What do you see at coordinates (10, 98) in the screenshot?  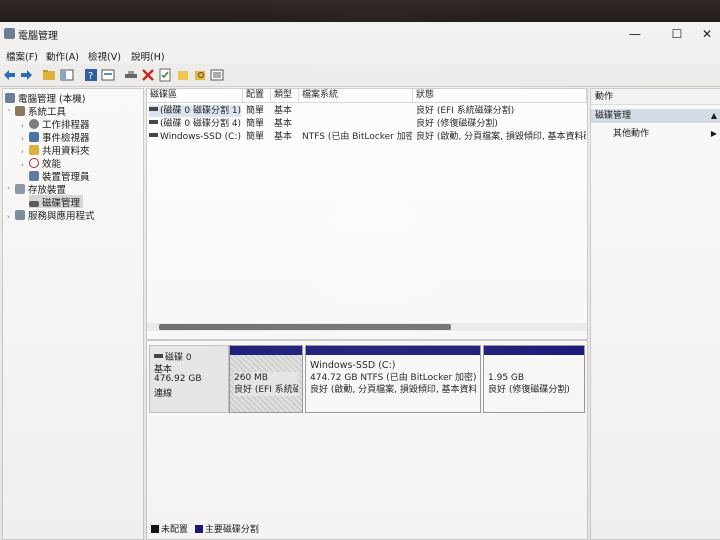 I see `computer-icon` at bounding box center [10, 98].